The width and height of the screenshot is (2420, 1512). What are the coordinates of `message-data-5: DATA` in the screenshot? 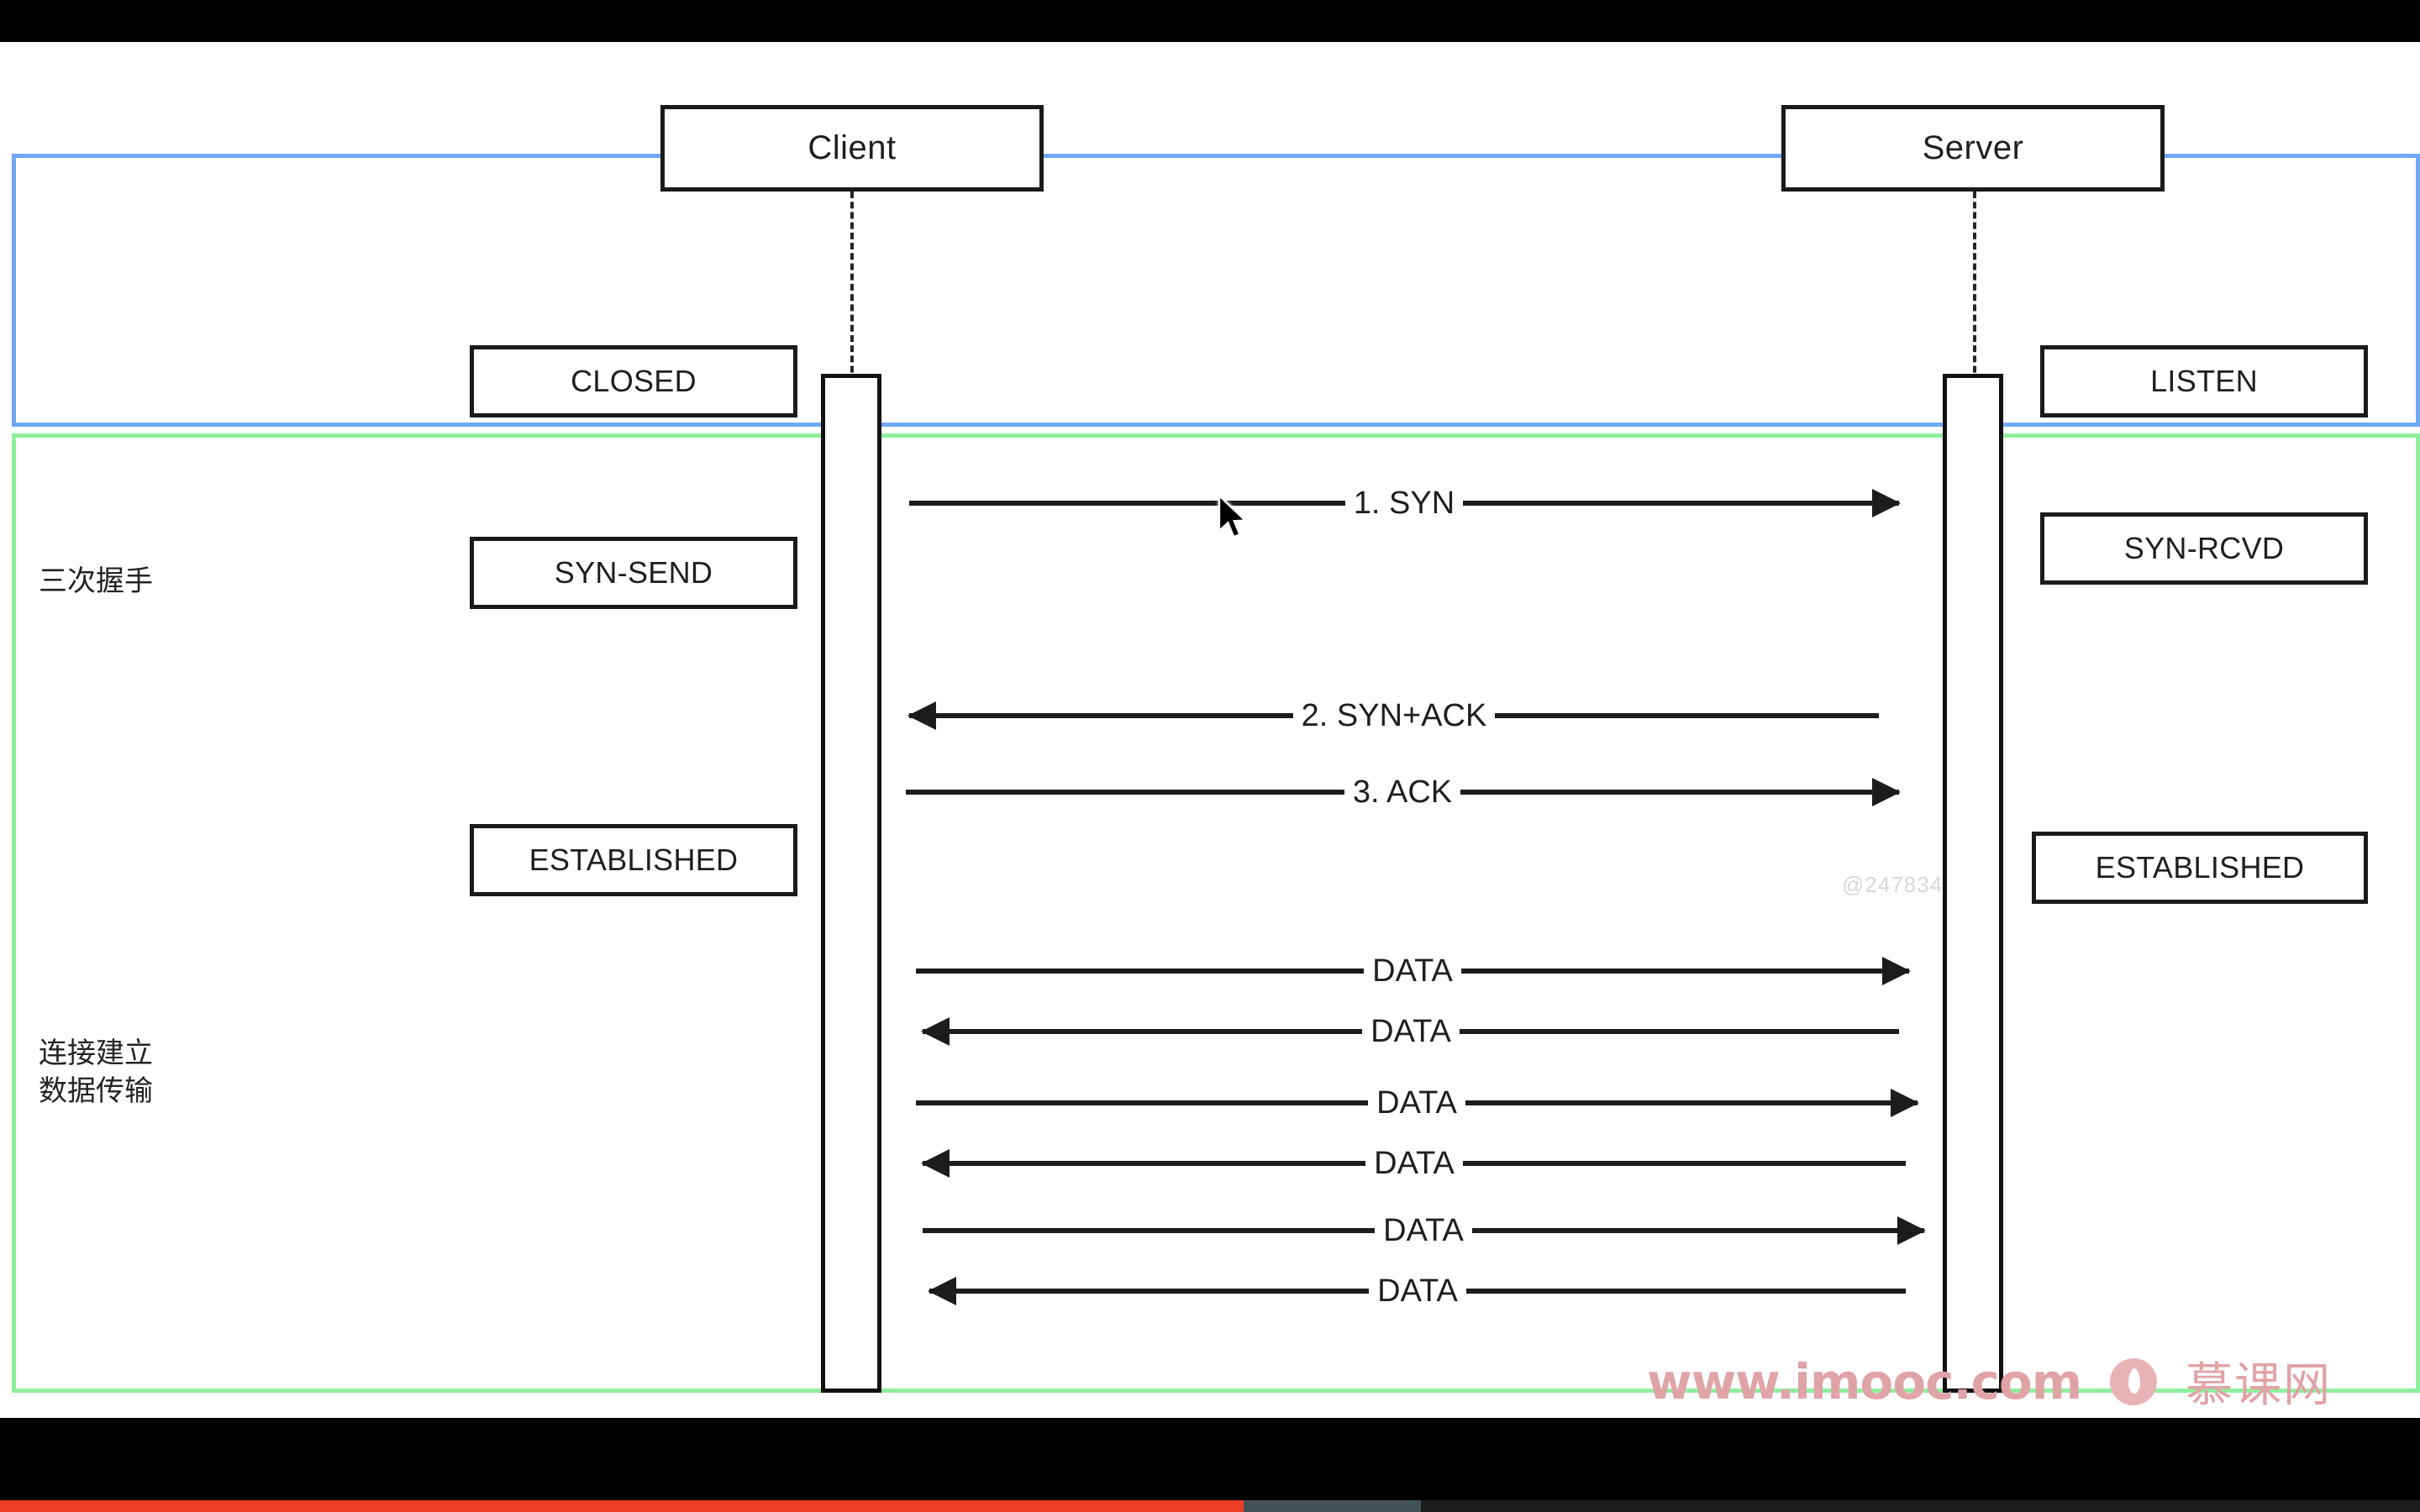 It's located at (1424, 1230).